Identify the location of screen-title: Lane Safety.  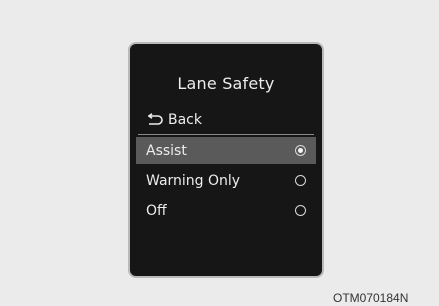
(226, 83).